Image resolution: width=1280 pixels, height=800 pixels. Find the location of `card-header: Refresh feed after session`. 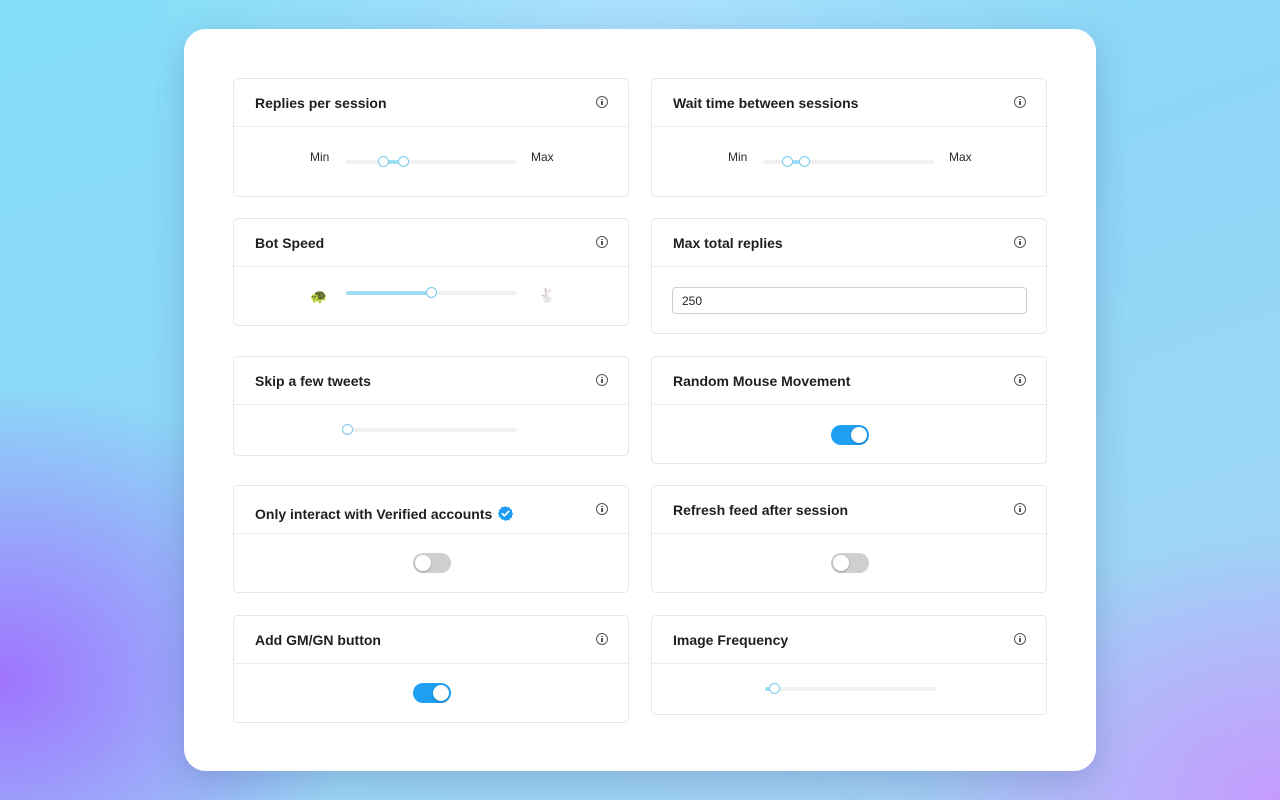

card-header: Refresh feed after session is located at coordinates (849, 510).